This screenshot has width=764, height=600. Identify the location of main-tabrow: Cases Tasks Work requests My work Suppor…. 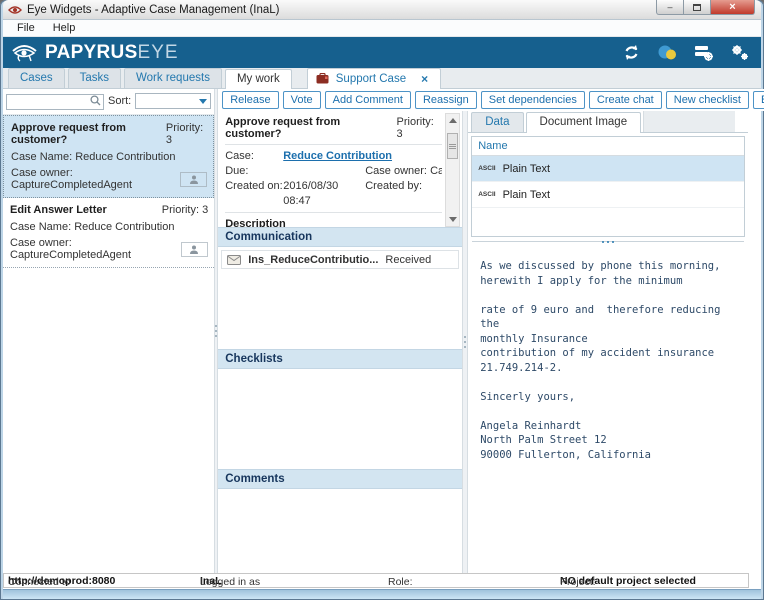
(382, 78).